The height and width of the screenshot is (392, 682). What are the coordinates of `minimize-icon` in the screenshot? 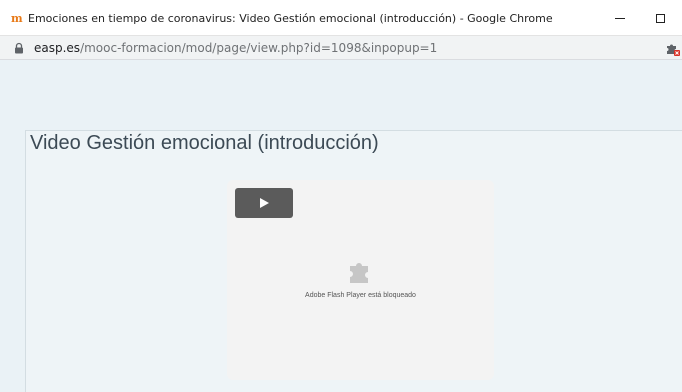 It's located at (620, 18).